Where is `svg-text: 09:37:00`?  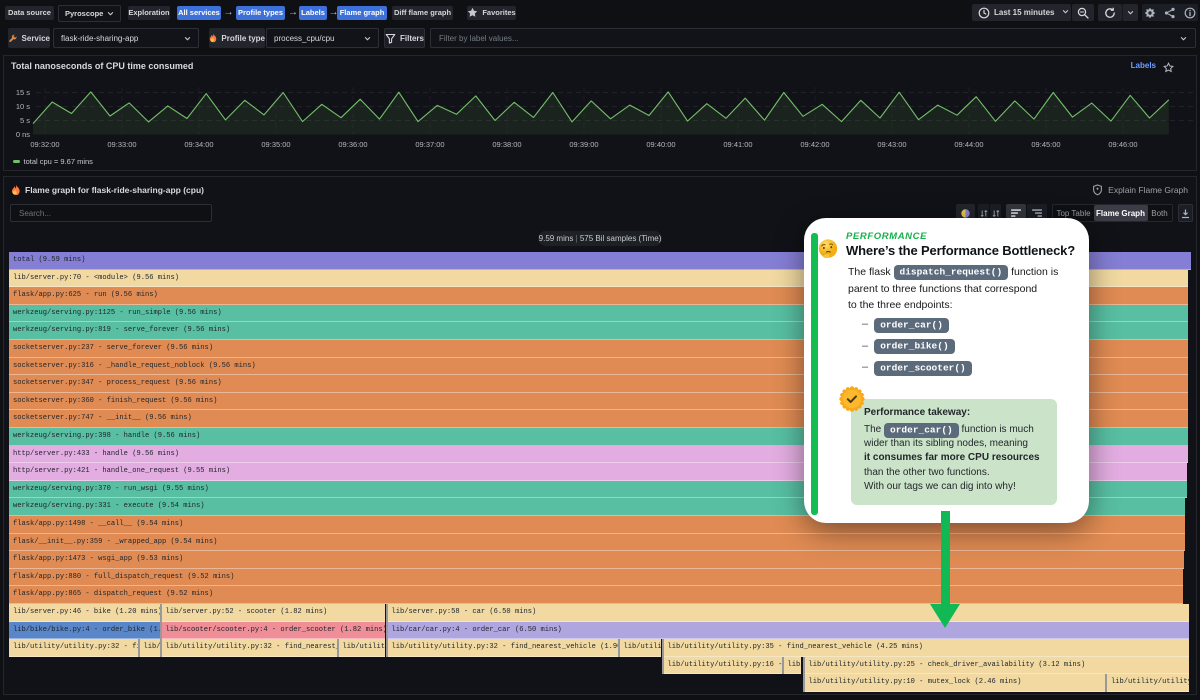 svg-text: 09:37:00 is located at coordinates (429, 144).